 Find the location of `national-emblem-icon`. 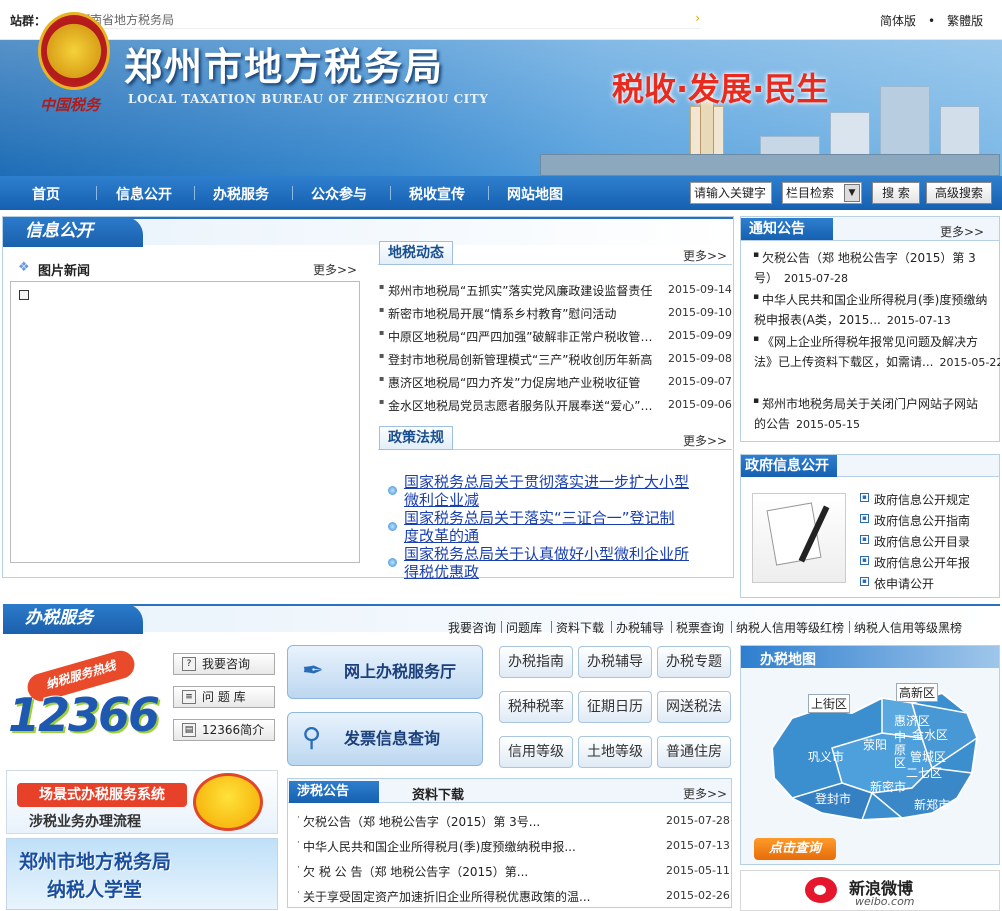

national-emblem-icon is located at coordinates (74, 51).